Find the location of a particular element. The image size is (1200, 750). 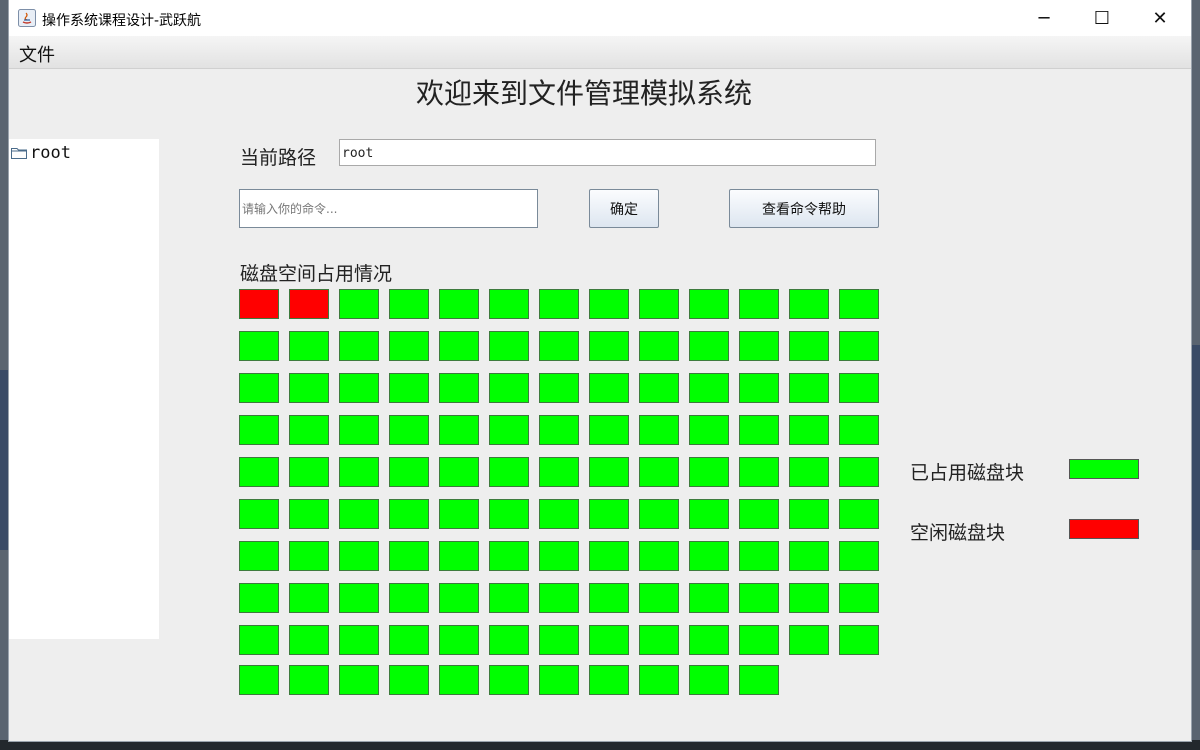

folder-icon is located at coordinates (19, 153).